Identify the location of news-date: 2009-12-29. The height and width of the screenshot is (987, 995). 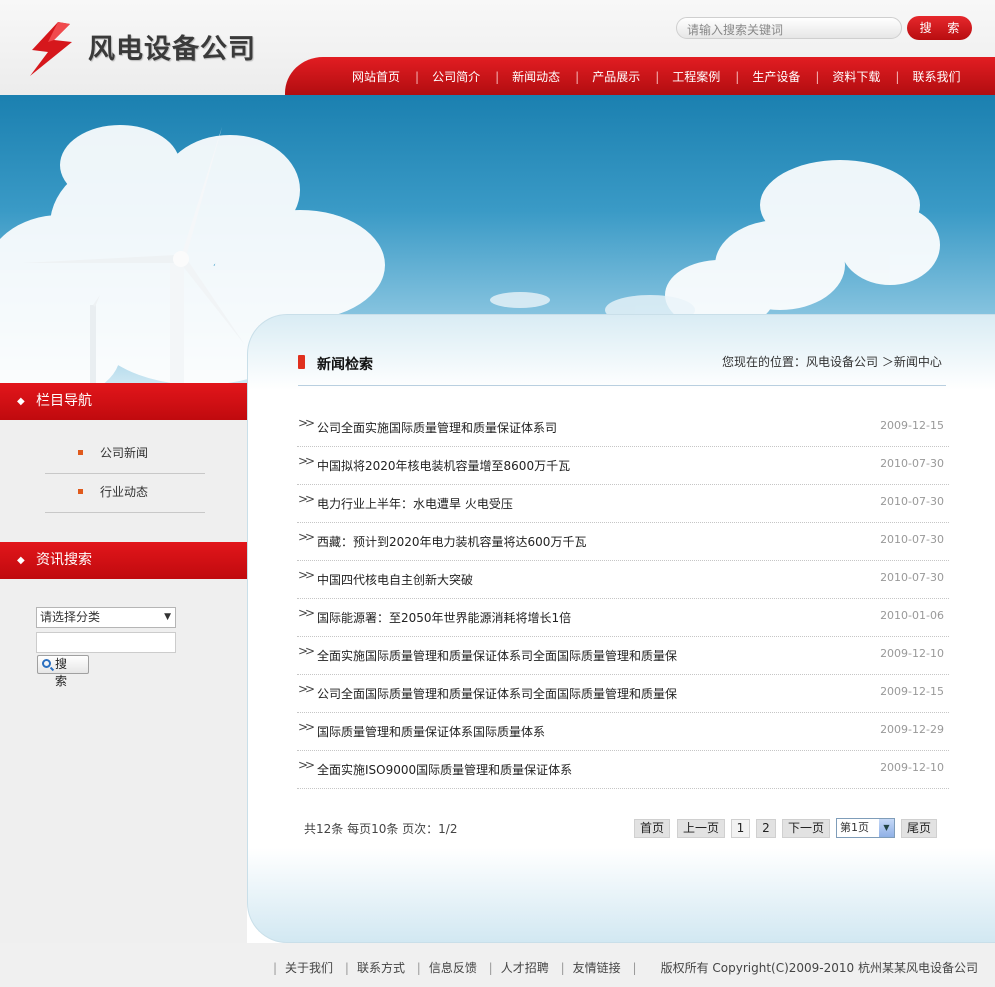
(912, 729).